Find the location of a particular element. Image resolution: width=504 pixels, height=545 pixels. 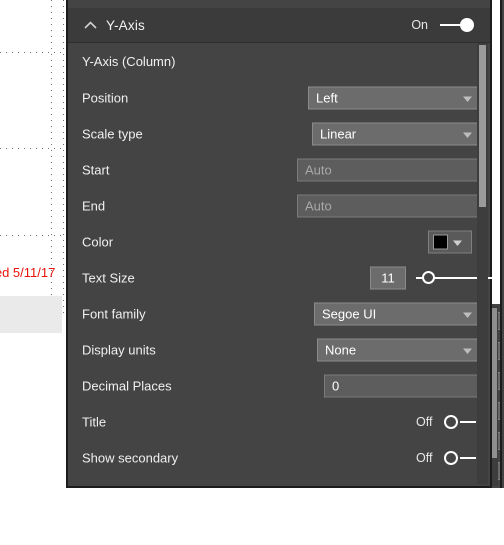

start-input: Auto is located at coordinates (388, 170).